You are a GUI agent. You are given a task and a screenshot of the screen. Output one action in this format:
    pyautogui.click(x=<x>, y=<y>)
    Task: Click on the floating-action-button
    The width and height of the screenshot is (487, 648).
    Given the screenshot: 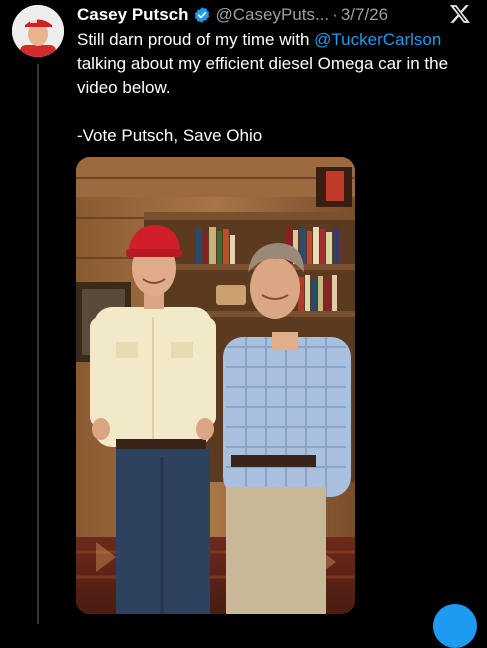 What is the action you would take?
    pyautogui.click(x=455, y=626)
    